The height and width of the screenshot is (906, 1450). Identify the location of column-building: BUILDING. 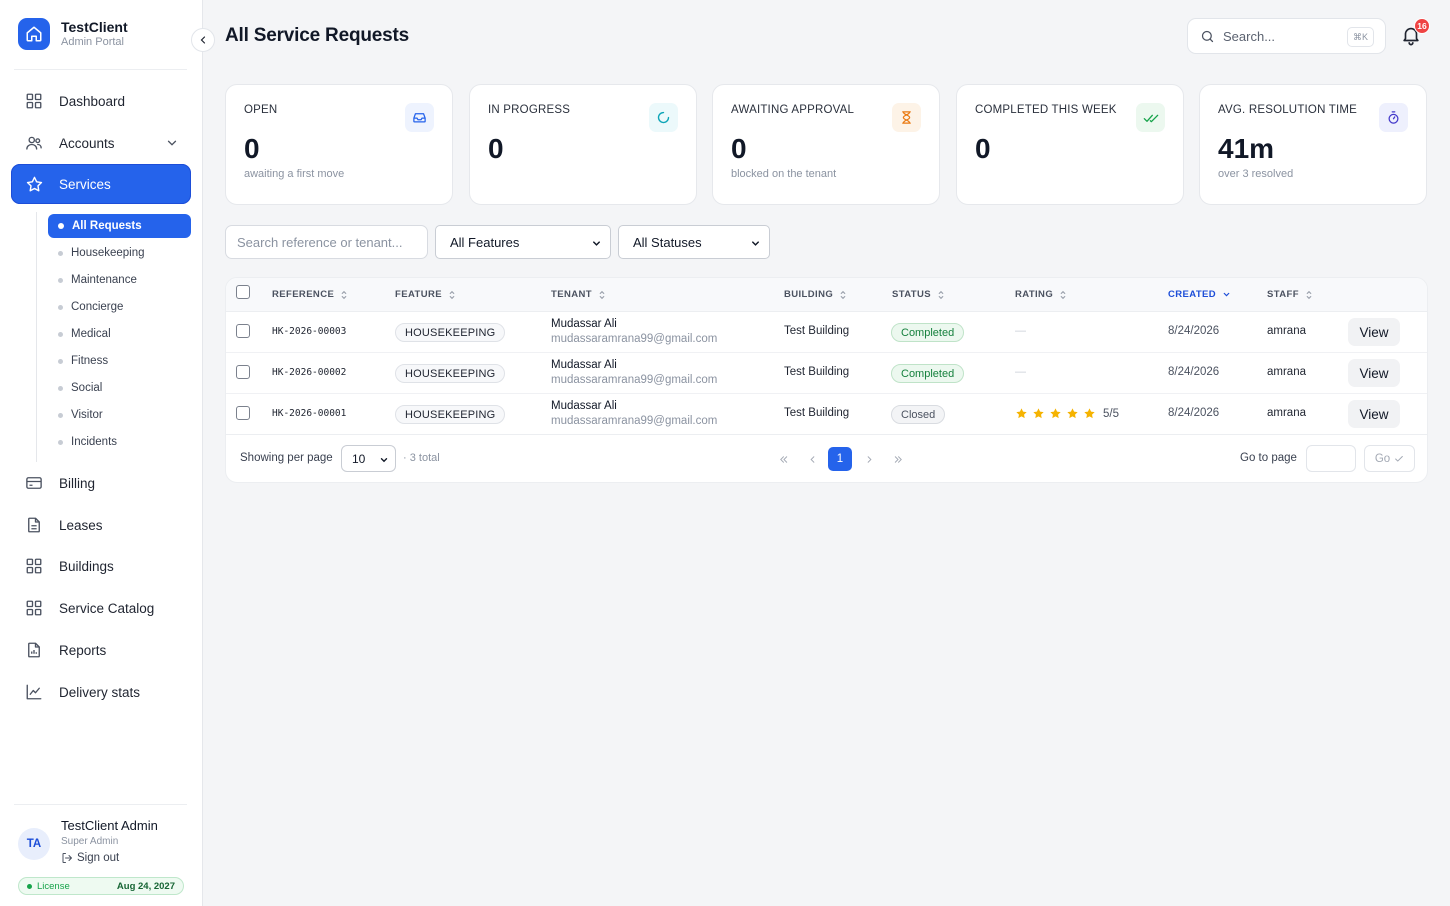
(815, 294).